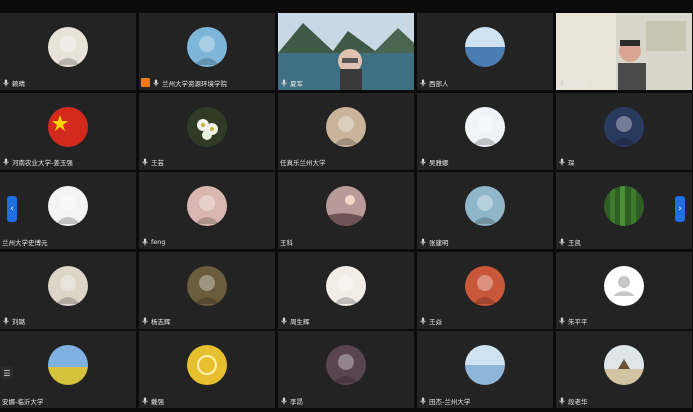 The height and width of the screenshot is (412, 693). What do you see at coordinates (68, 210) in the screenshot?
I see `participant-tile: 兰州大学史博元` at bounding box center [68, 210].